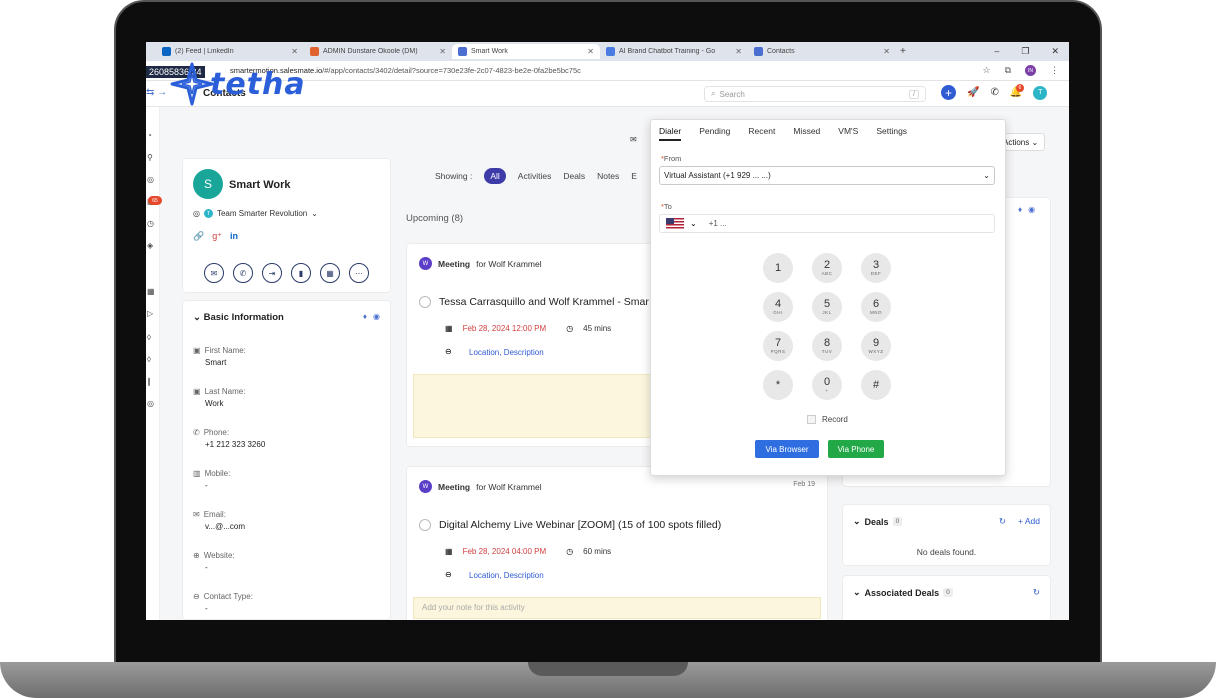 This screenshot has height=698, width=1216. I want to click on tab-settings: Settings, so click(891, 133).